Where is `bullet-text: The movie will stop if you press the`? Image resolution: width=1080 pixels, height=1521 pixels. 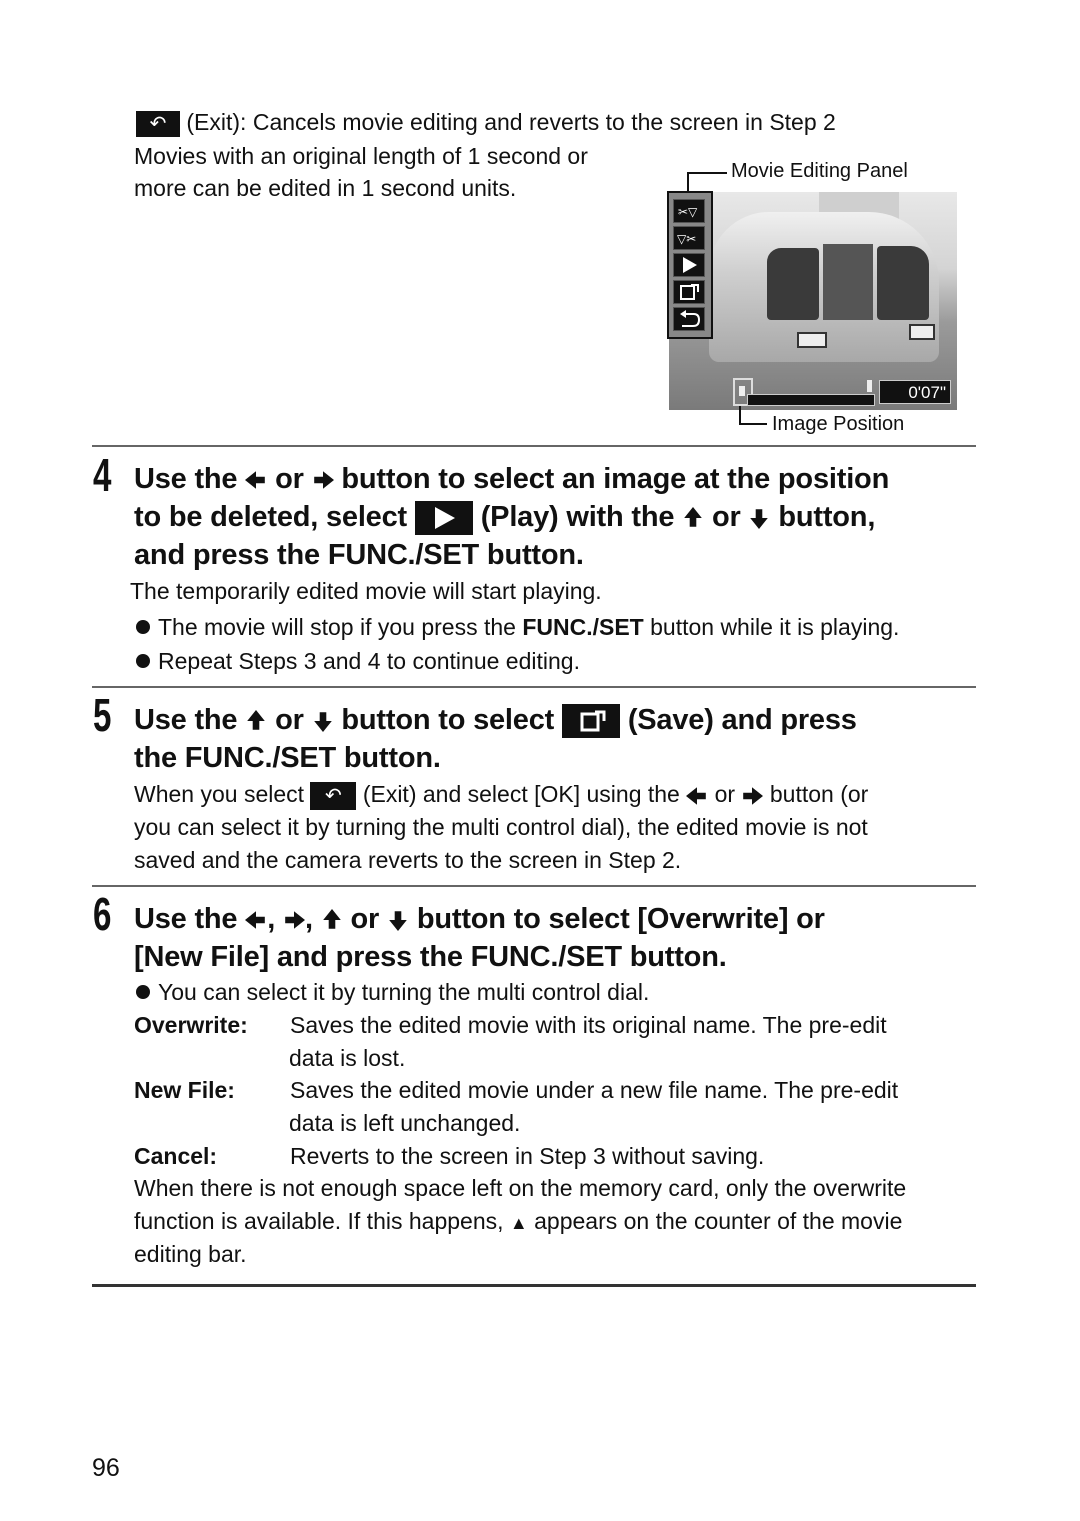 bullet-text: The movie will stop if you press the is located at coordinates (337, 627).